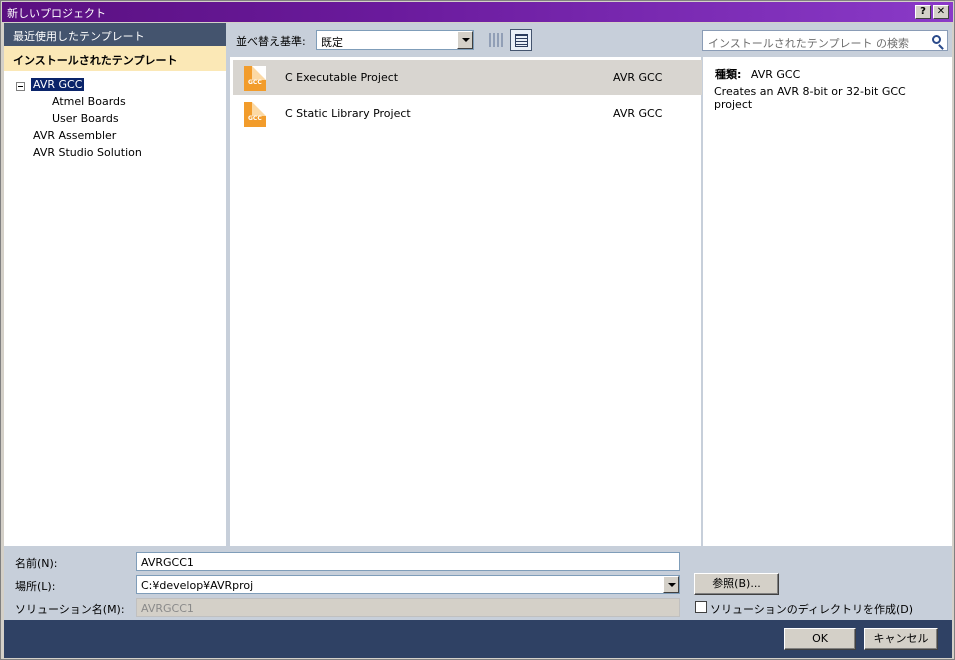  What do you see at coordinates (591, 40) in the screenshot?
I see `template-toolbar: 並べ替え基準: 既定 インストールされたテンプレート の検索` at bounding box center [591, 40].